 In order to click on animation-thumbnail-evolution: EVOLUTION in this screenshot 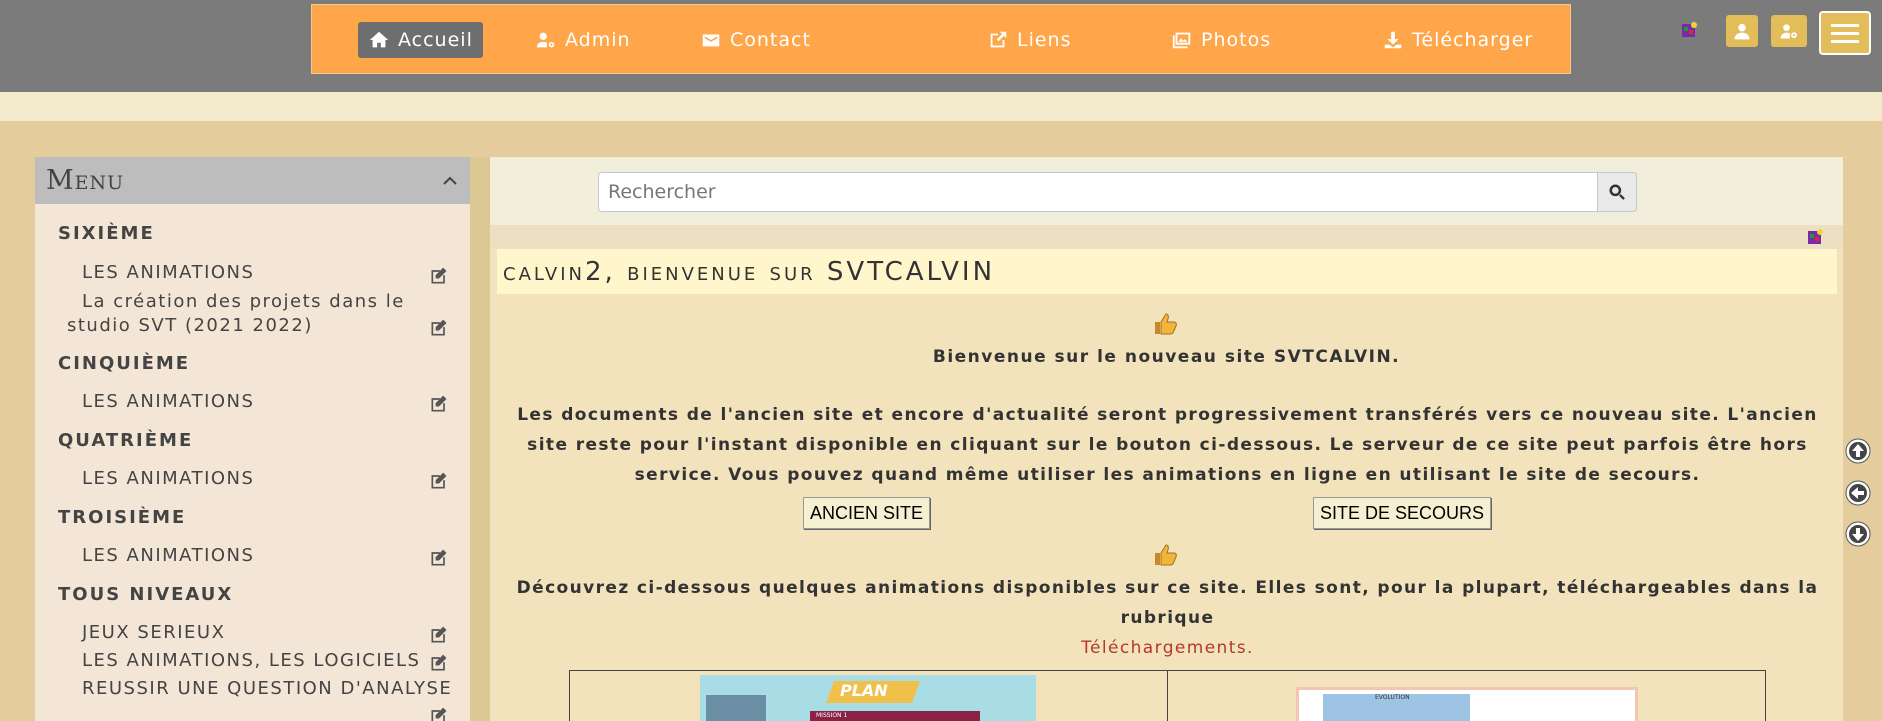, I will do `click(1467, 704)`.